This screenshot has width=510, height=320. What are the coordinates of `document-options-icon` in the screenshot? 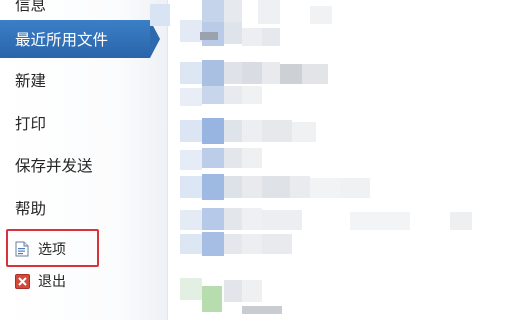 It's located at (22, 249).